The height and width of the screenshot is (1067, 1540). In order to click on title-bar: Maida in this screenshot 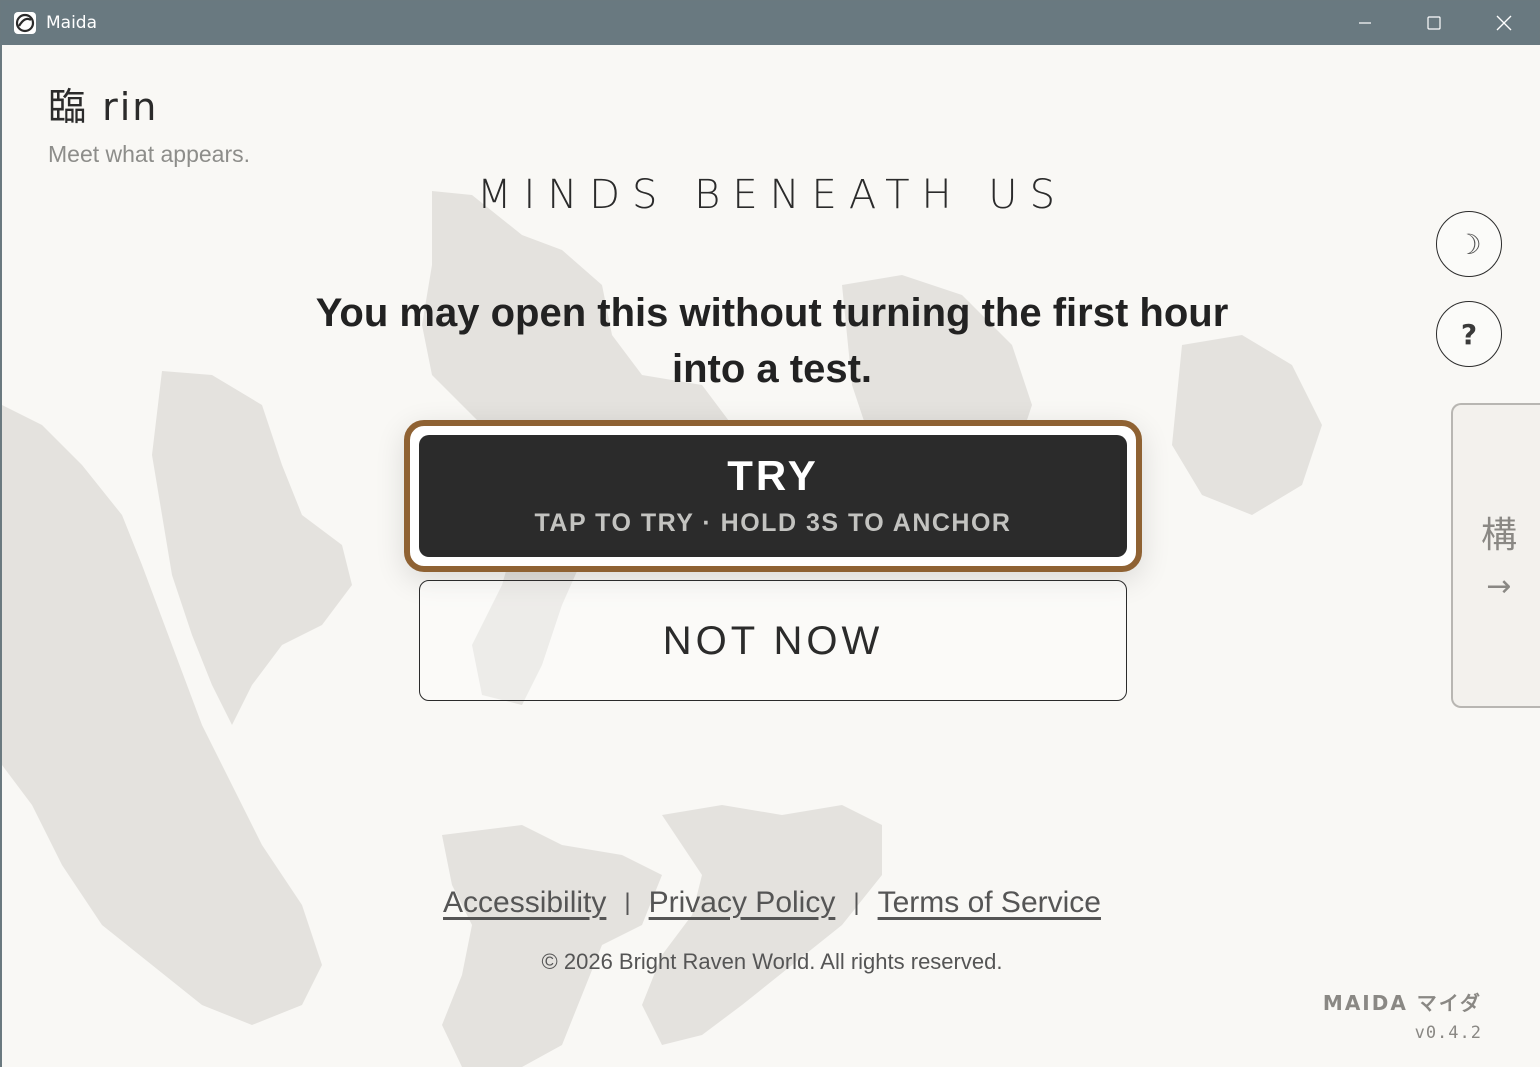, I will do `click(770, 23)`.